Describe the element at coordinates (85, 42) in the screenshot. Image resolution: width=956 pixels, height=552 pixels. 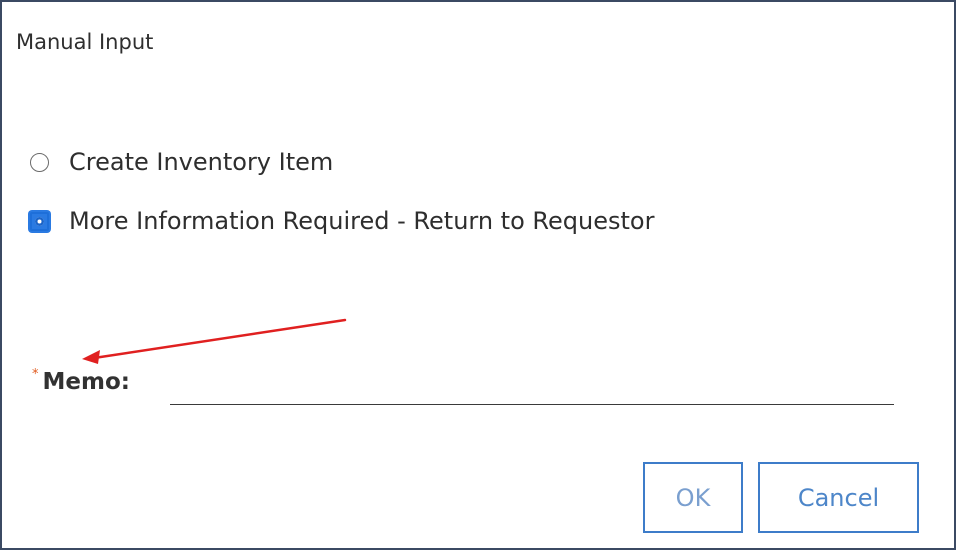
I see `dialog-title: Manual Input` at that location.